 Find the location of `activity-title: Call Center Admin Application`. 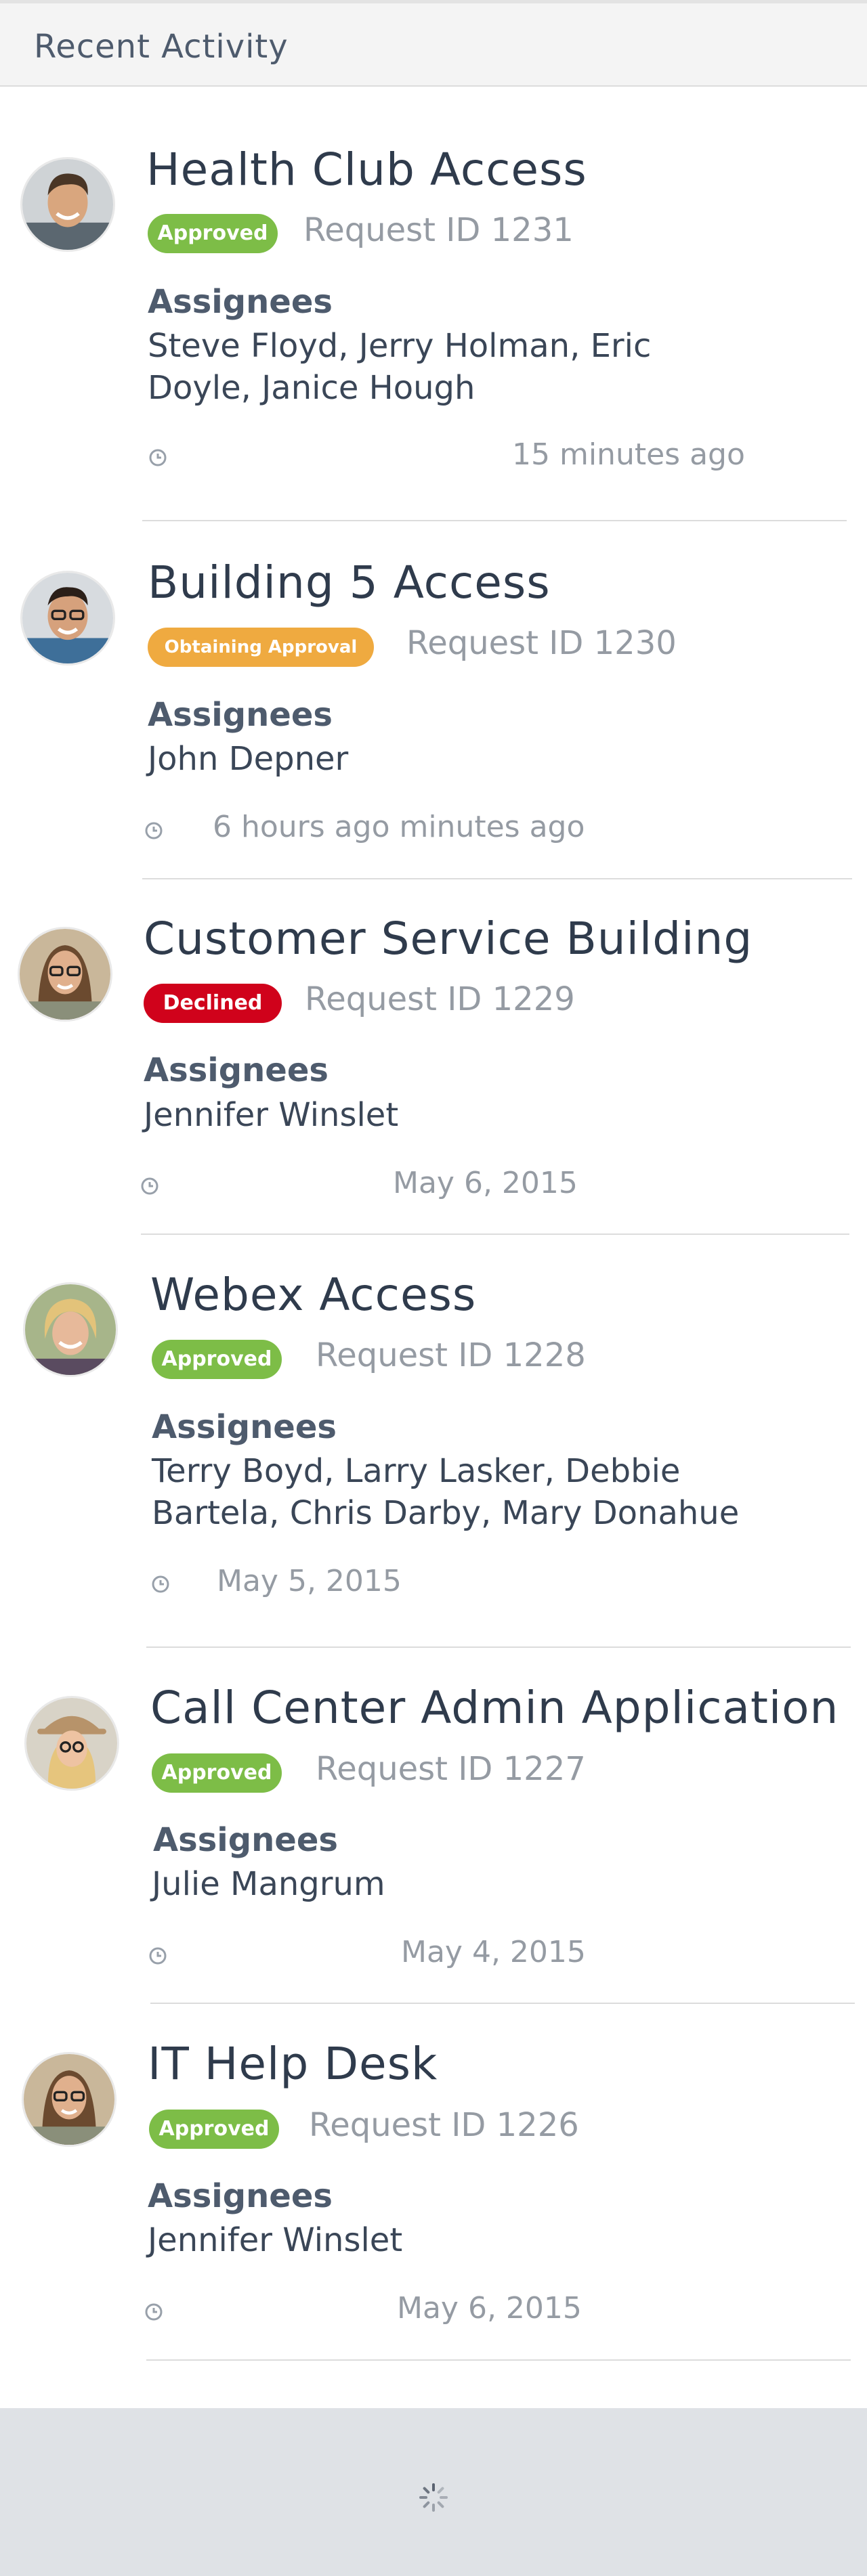

activity-title: Call Center Admin Application is located at coordinates (495, 1708).